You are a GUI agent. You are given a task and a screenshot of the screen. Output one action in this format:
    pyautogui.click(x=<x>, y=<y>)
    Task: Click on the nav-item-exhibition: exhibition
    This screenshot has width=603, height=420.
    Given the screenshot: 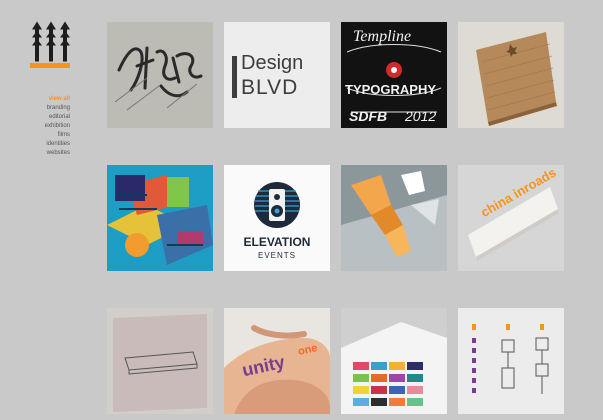 What is the action you would take?
    pyautogui.click(x=50, y=126)
    